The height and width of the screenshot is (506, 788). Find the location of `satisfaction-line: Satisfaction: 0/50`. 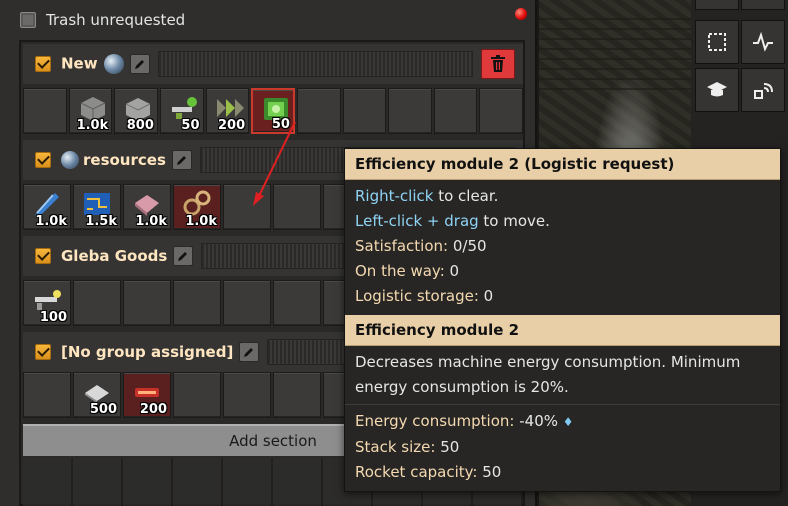

satisfaction-line: Satisfaction: 0/50 is located at coordinates (421, 246).